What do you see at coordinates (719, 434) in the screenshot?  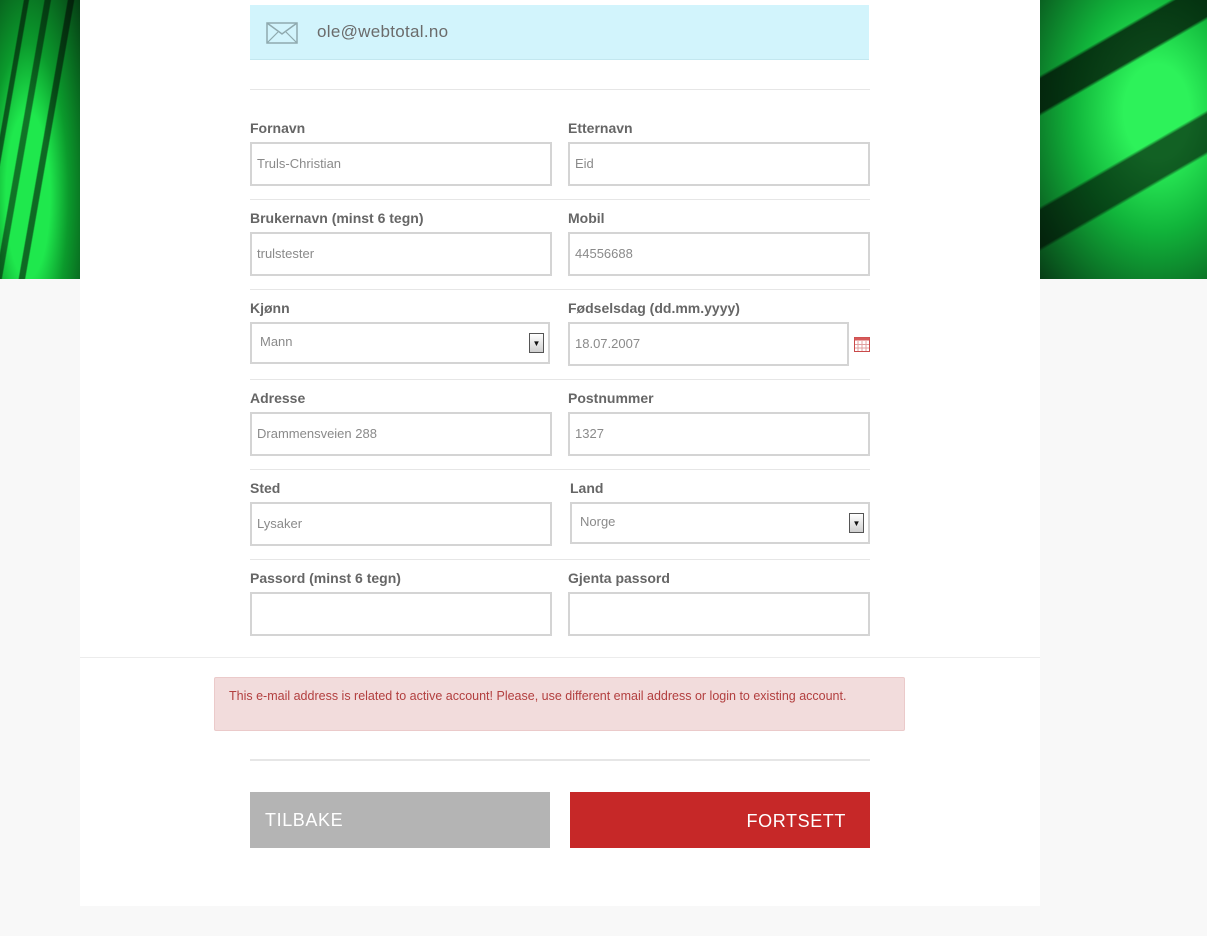 I see `postnummer-input: 1327` at bounding box center [719, 434].